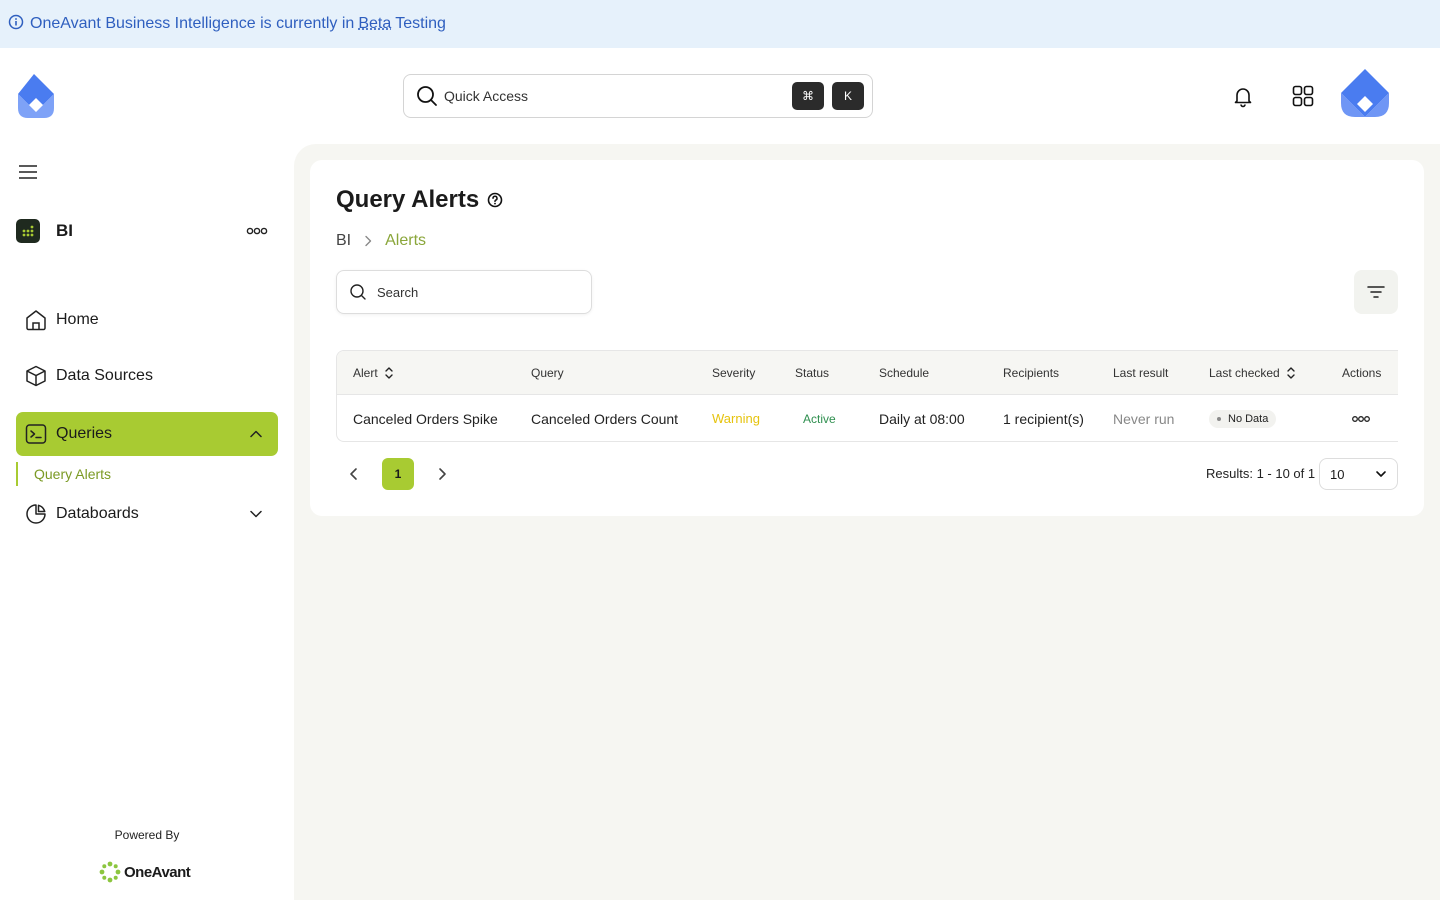  I want to click on cube-icon, so click(36, 376).